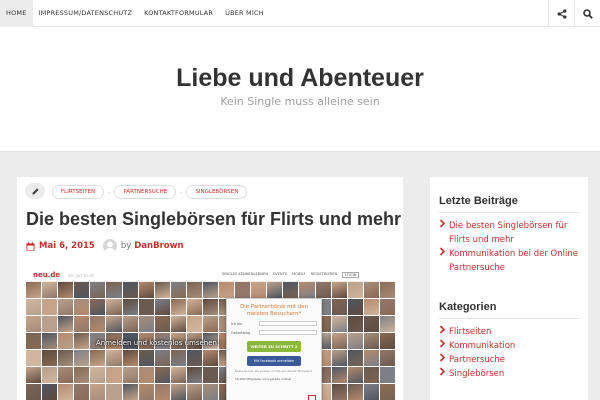  What do you see at coordinates (324, 274) in the screenshot?
I see `image-nav-item: REGISTRIEREN` at bounding box center [324, 274].